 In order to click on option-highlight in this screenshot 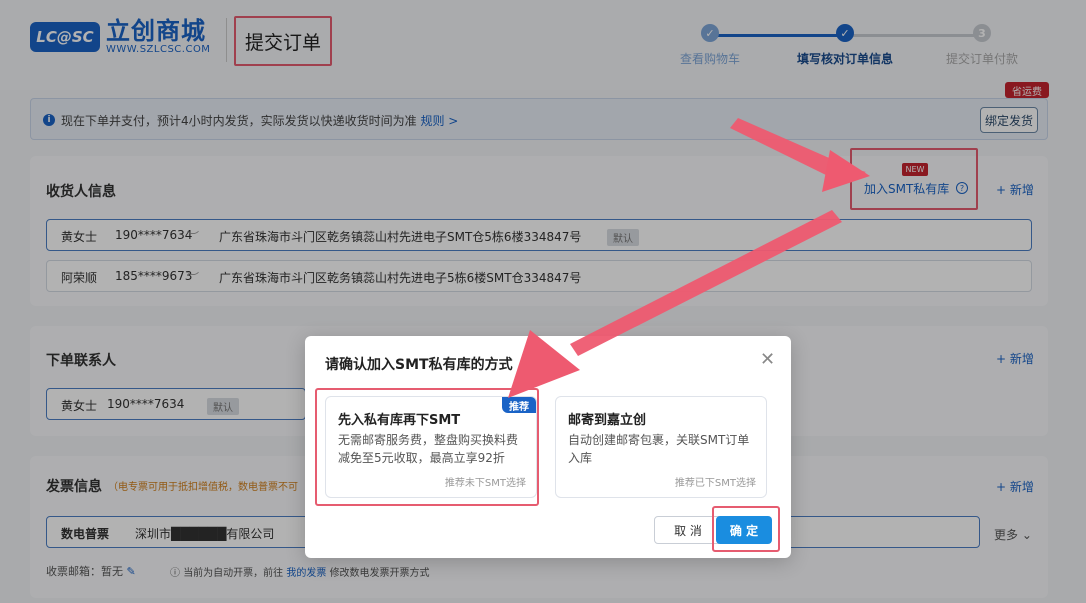, I will do `click(427, 447)`.